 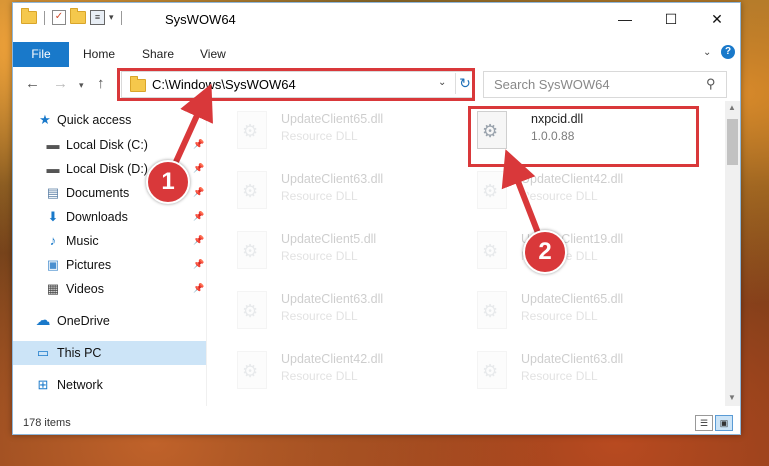 What do you see at coordinates (109, 385) in the screenshot?
I see `sidebar-item-network: ⊞ Network` at bounding box center [109, 385].